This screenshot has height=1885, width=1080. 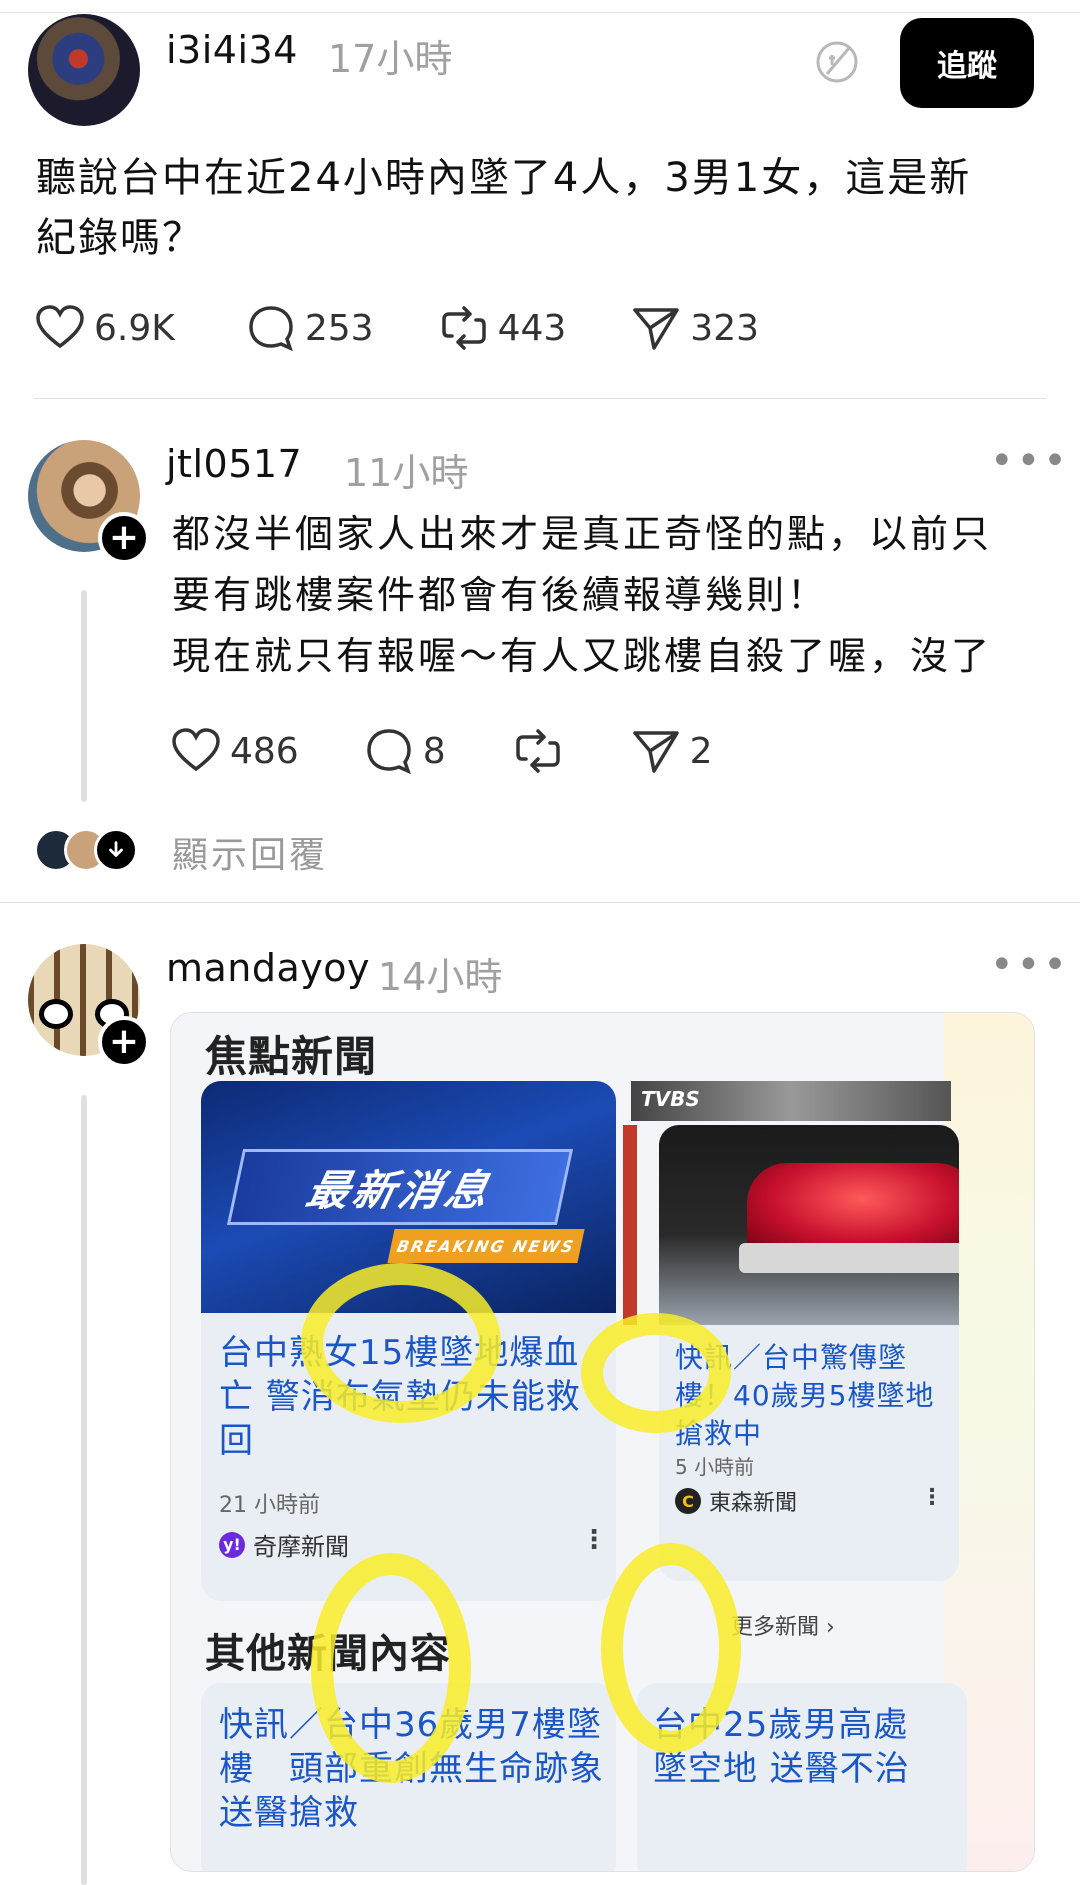 I want to click on reply1-timestamp: 11小時, so click(x=406, y=473).